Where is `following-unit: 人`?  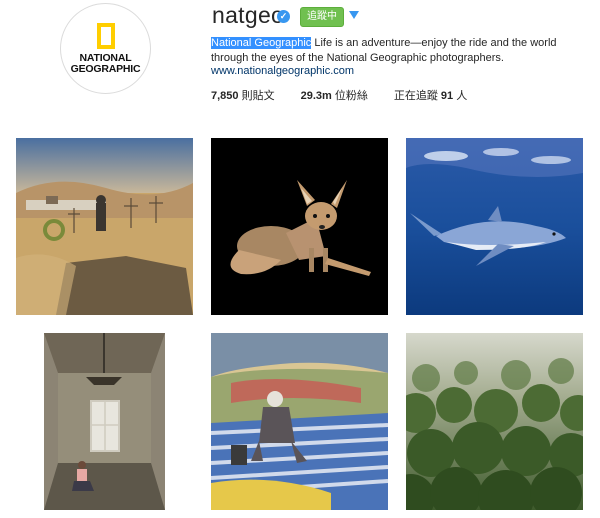
following-unit: 人 is located at coordinates (462, 96).